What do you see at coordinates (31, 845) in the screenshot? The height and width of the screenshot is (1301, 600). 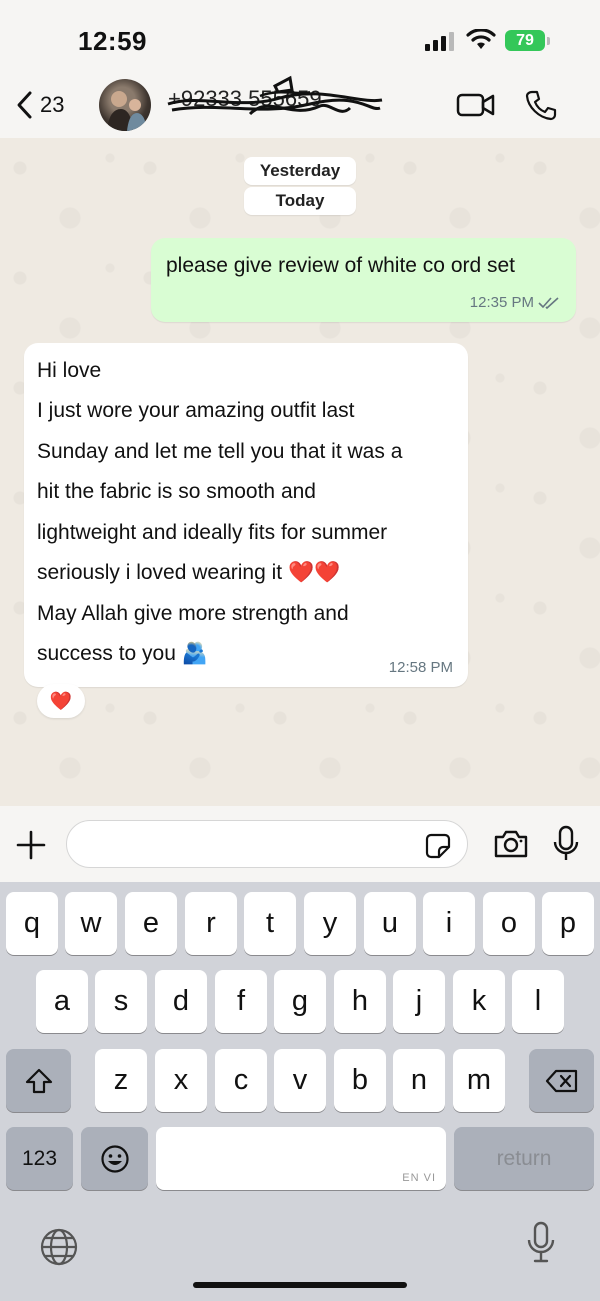 I see `plus-icon` at bounding box center [31, 845].